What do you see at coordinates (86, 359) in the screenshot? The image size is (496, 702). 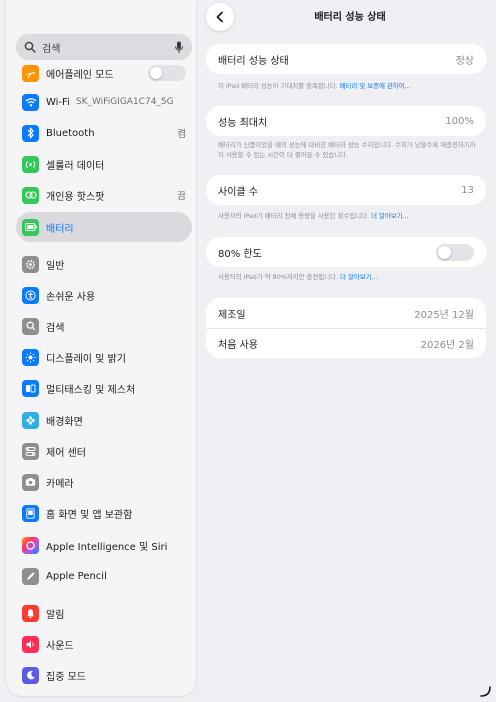 I see `sidebar-item-label: 디스플레이 및 밝기` at bounding box center [86, 359].